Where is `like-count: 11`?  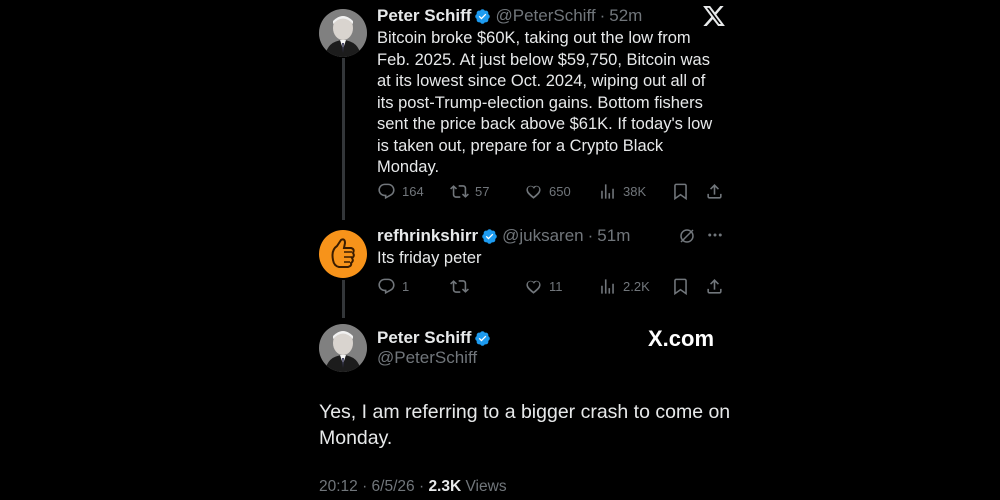 like-count: 11 is located at coordinates (556, 286).